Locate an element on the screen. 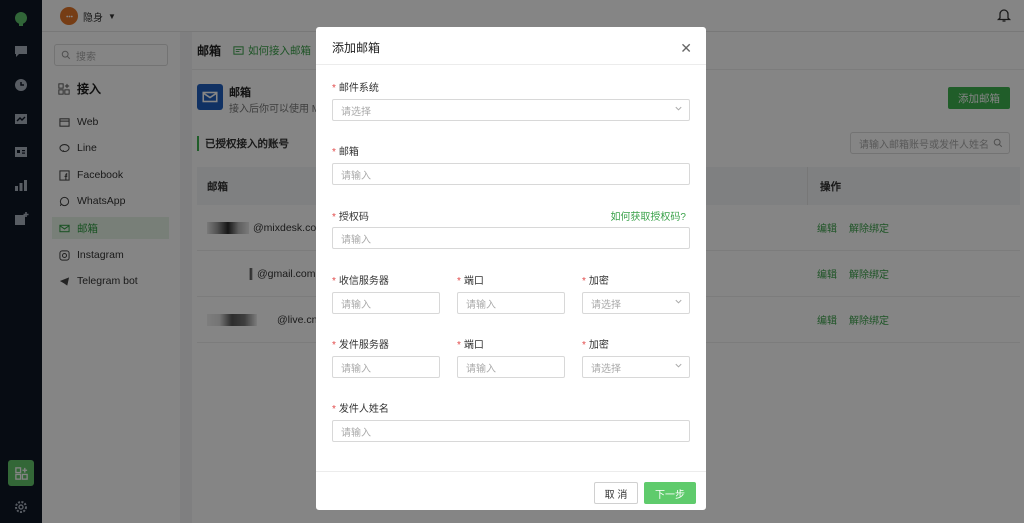 The width and height of the screenshot is (1024, 523). incoming-server-field: 请输入 is located at coordinates (386, 303).